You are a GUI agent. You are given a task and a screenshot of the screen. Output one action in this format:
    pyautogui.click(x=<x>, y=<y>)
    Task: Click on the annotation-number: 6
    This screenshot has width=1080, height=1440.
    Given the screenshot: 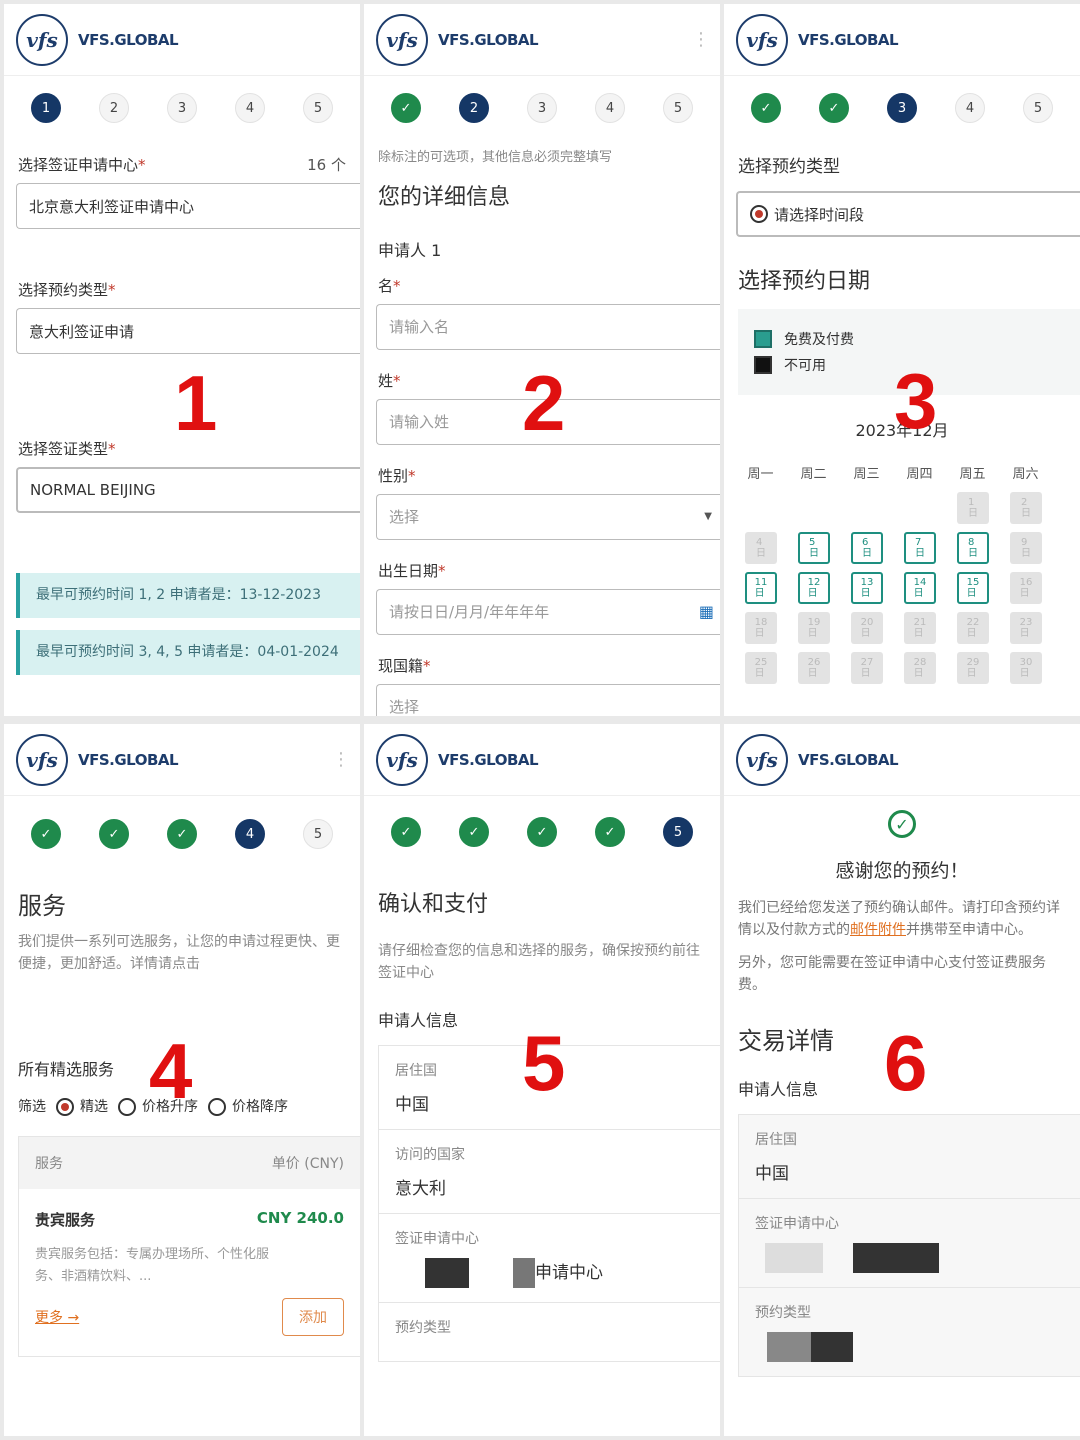 What is the action you would take?
    pyautogui.click(x=906, y=1063)
    